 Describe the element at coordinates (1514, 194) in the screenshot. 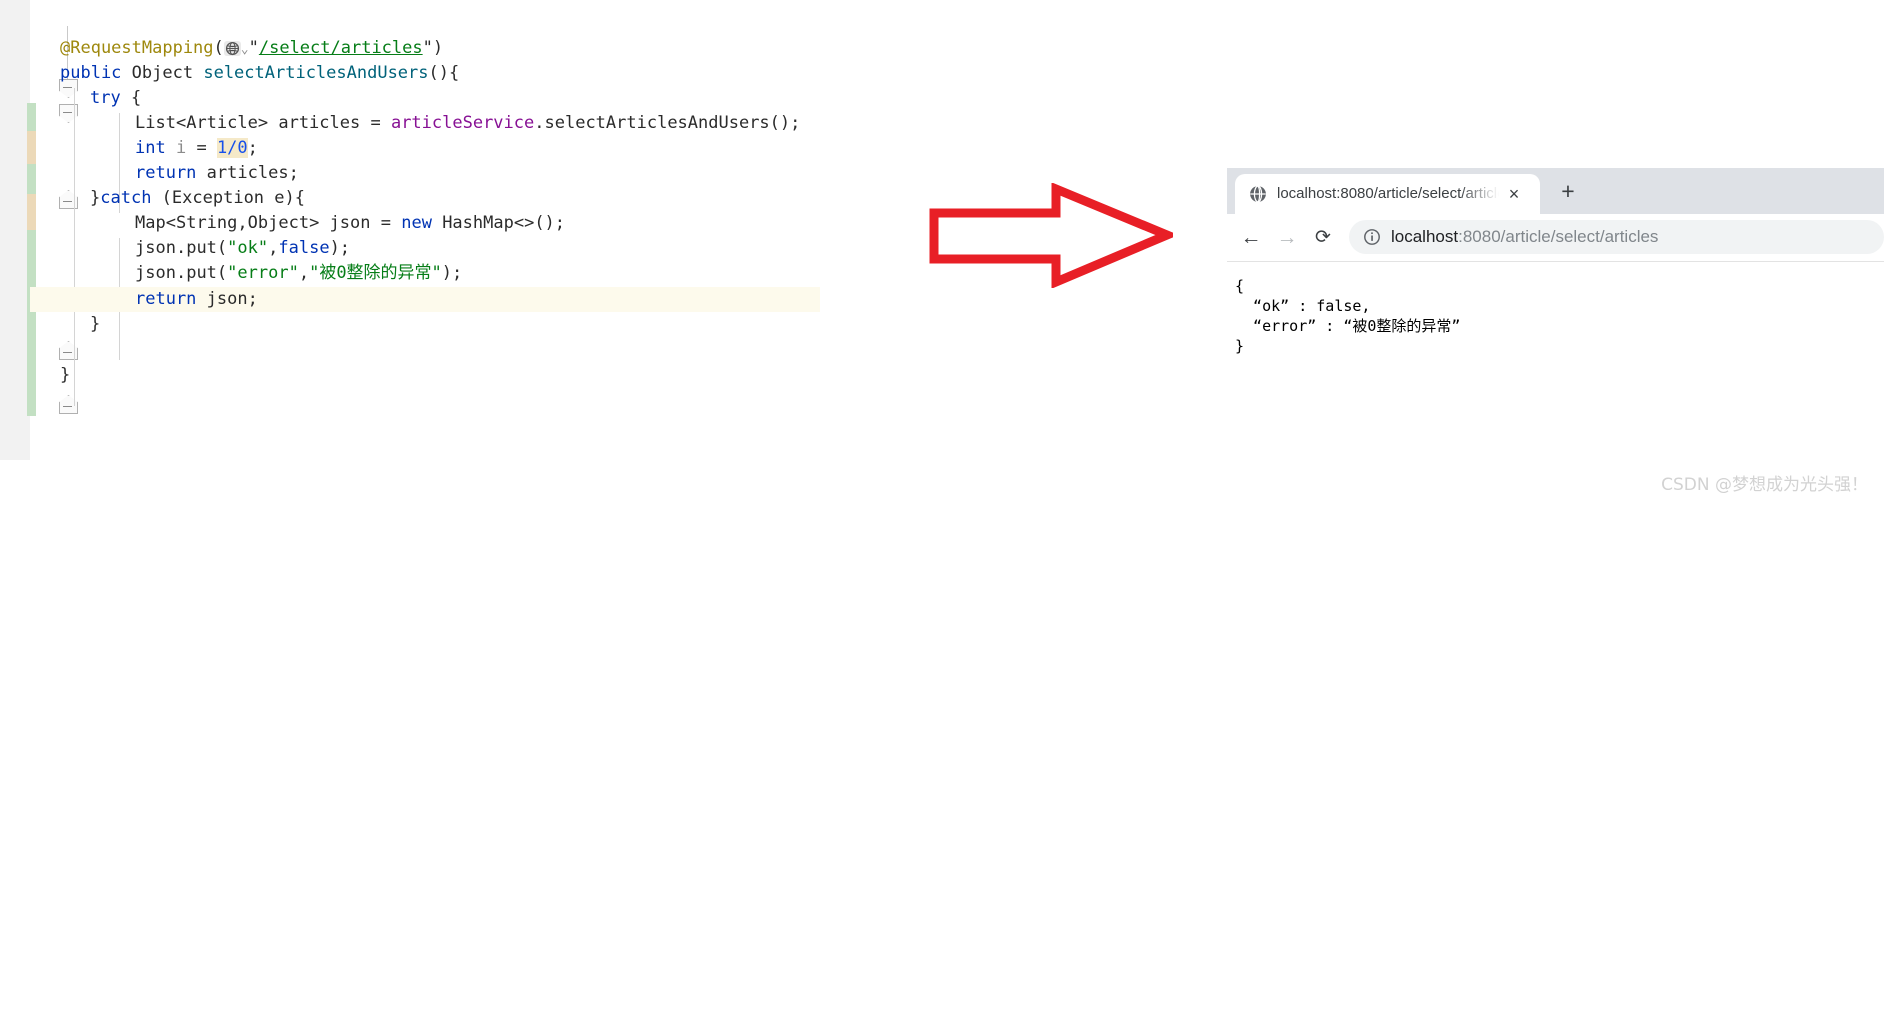

I see `close-icon: ×` at that location.